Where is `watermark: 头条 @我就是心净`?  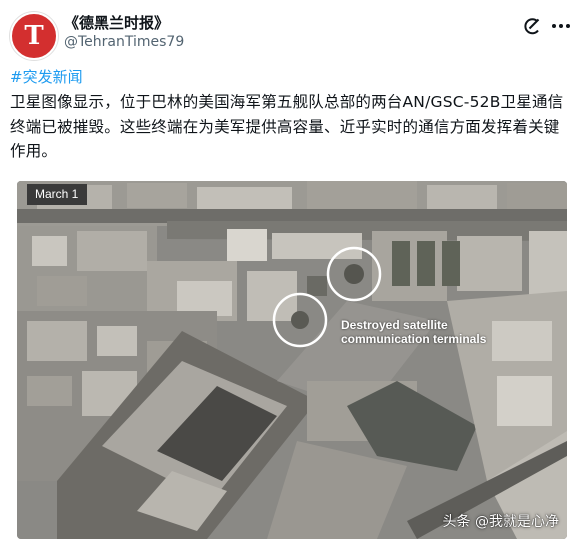 watermark: 头条 @我就是心净 is located at coordinates (500, 522).